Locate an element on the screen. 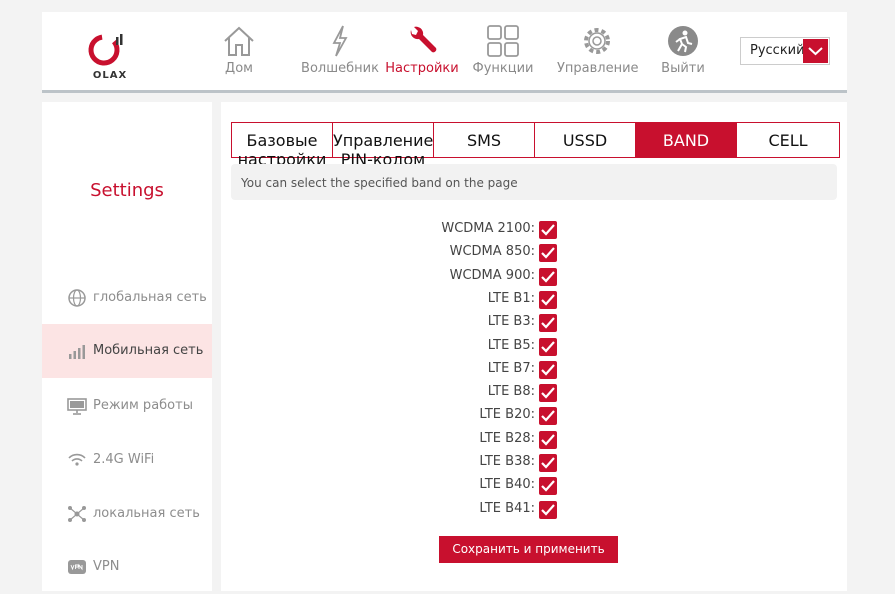 This screenshot has height=594, width=895. save-apply-button: Сохранить и применить is located at coordinates (528, 549).